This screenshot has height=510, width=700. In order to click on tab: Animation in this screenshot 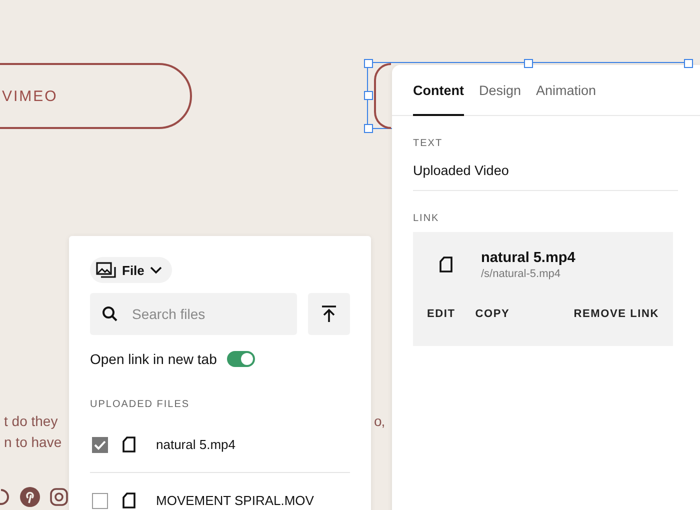, I will do `click(566, 99)`.